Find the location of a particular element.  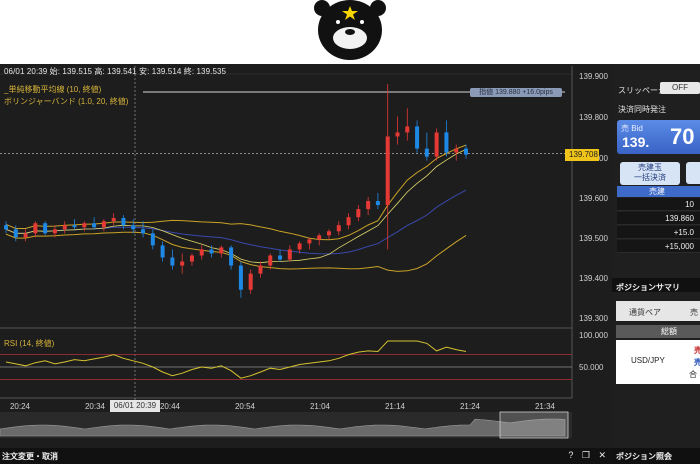

slippage-toggle: OFF is located at coordinates (680, 88).